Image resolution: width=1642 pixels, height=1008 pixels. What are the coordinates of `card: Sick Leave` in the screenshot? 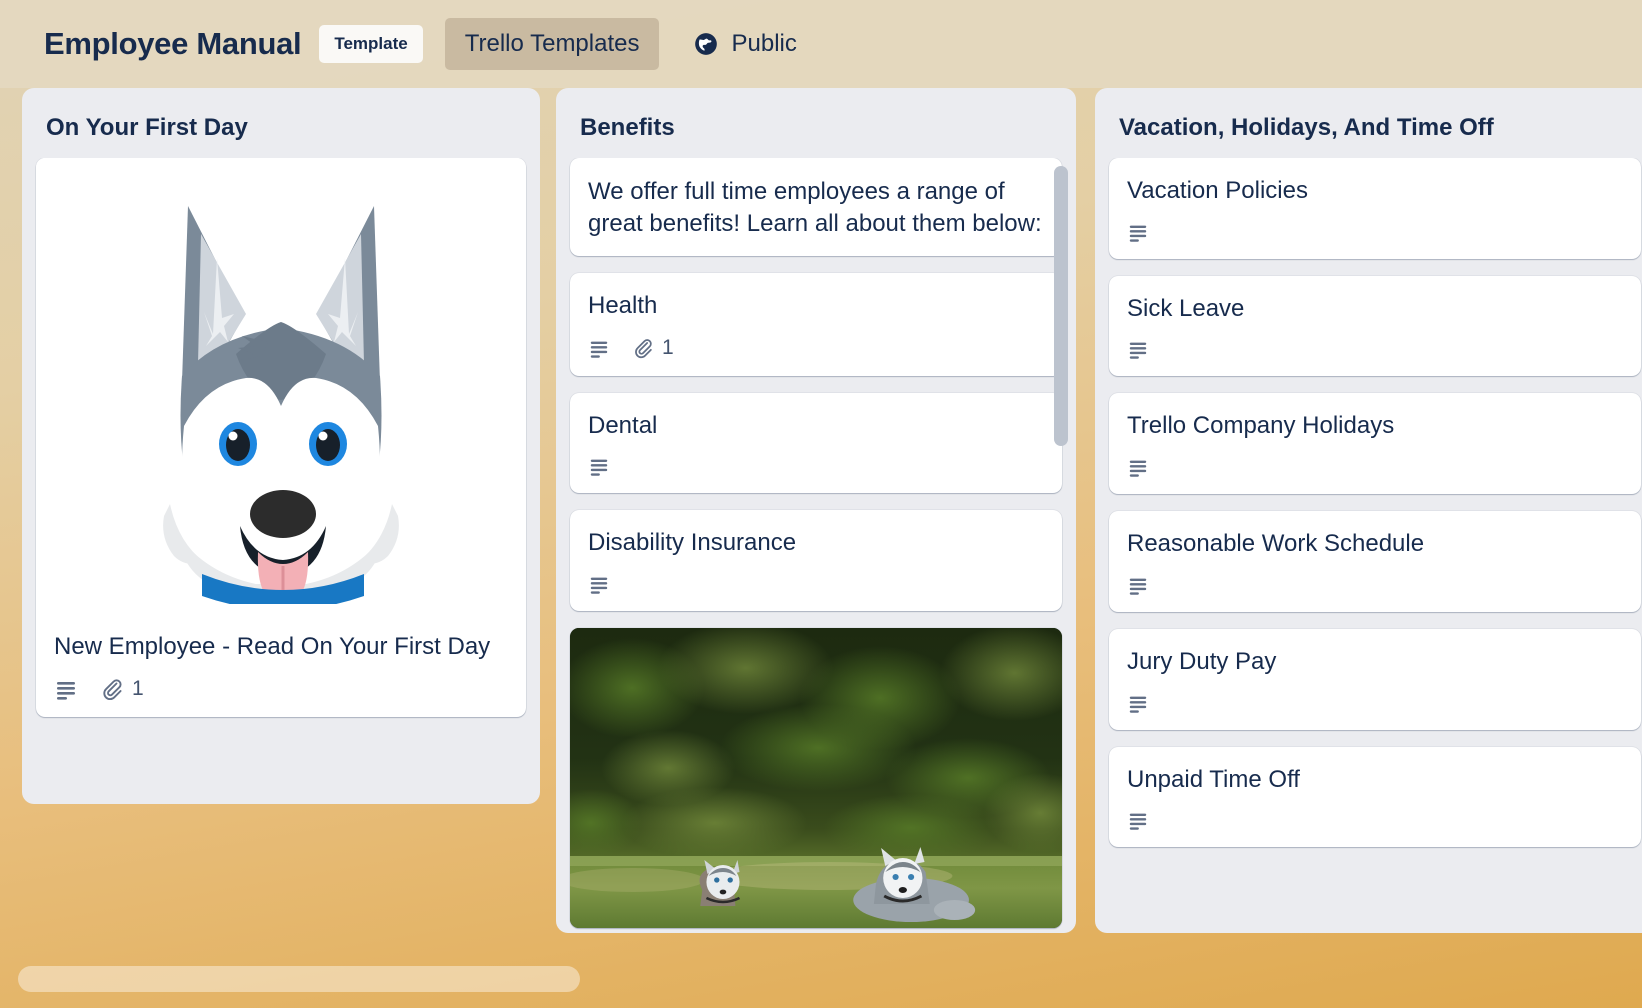 It's located at (1375, 326).